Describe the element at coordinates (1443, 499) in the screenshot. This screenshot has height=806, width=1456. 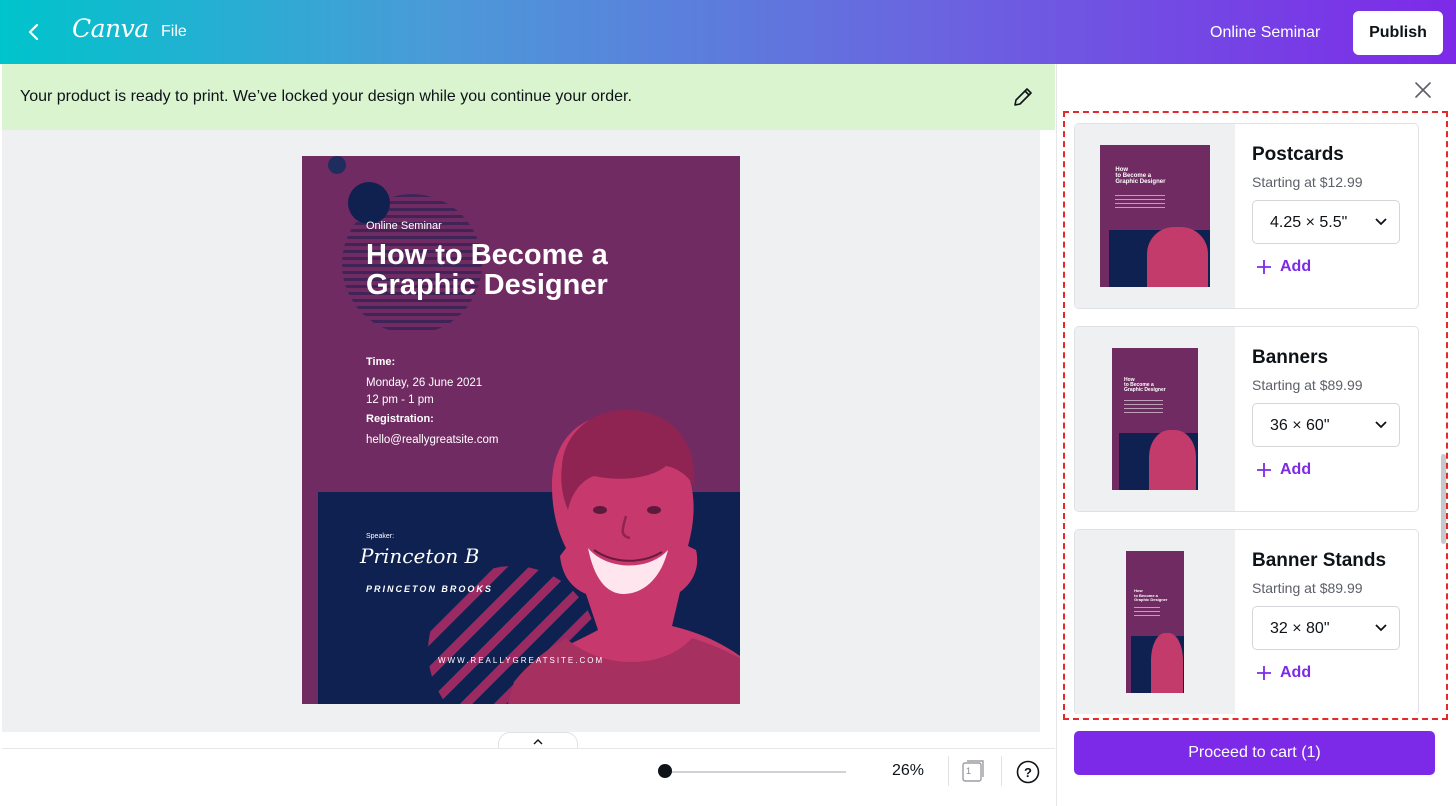
I see `panel-scrollbar` at that location.